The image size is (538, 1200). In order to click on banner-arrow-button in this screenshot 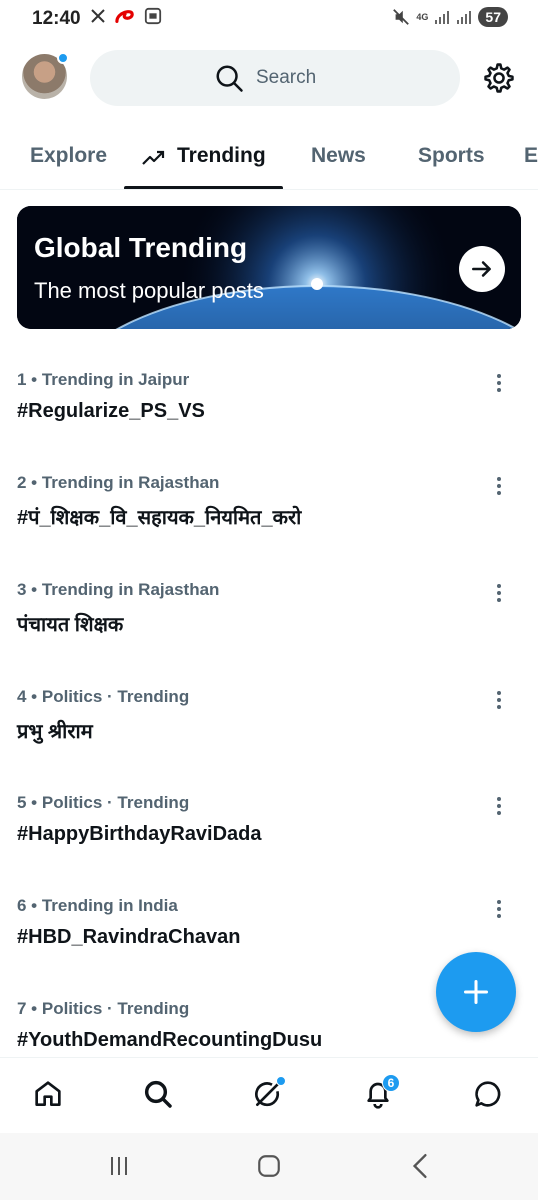, I will do `click(482, 269)`.